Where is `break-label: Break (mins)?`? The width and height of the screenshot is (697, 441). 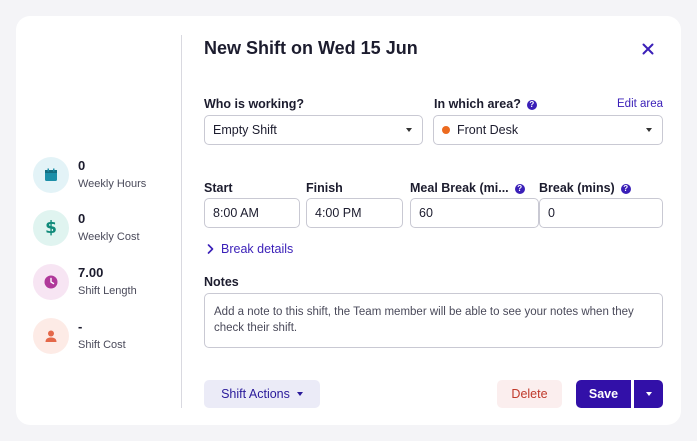
break-label: Break (mins)? is located at coordinates (585, 188).